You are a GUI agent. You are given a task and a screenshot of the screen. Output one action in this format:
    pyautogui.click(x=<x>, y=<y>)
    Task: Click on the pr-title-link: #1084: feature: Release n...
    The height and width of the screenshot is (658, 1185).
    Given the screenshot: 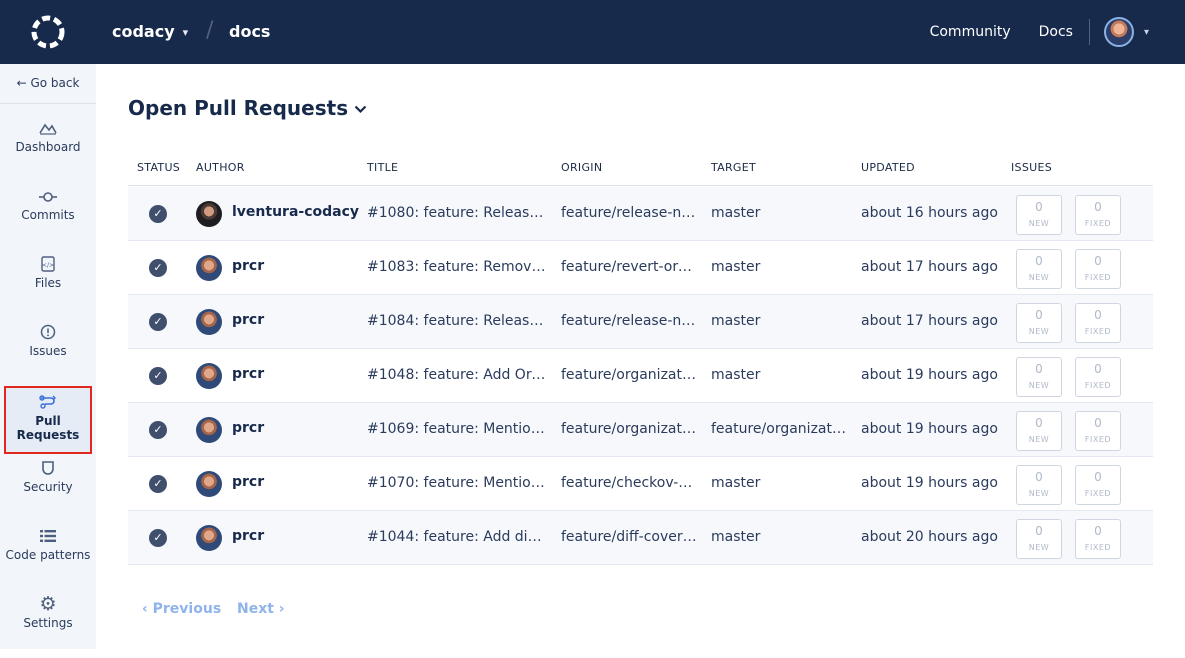 What is the action you would take?
    pyautogui.click(x=457, y=321)
    